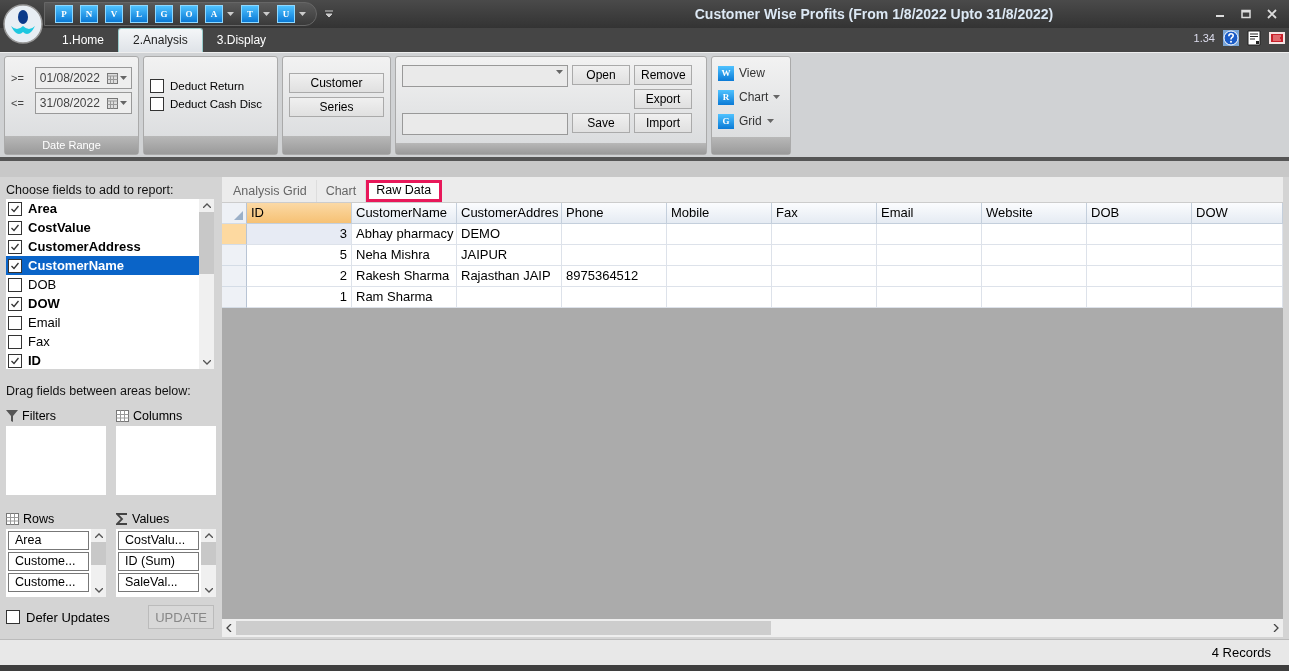 The height and width of the screenshot is (671, 1289). What do you see at coordinates (1204, 38) in the screenshot?
I see `version-label: 1.34` at bounding box center [1204, 38].